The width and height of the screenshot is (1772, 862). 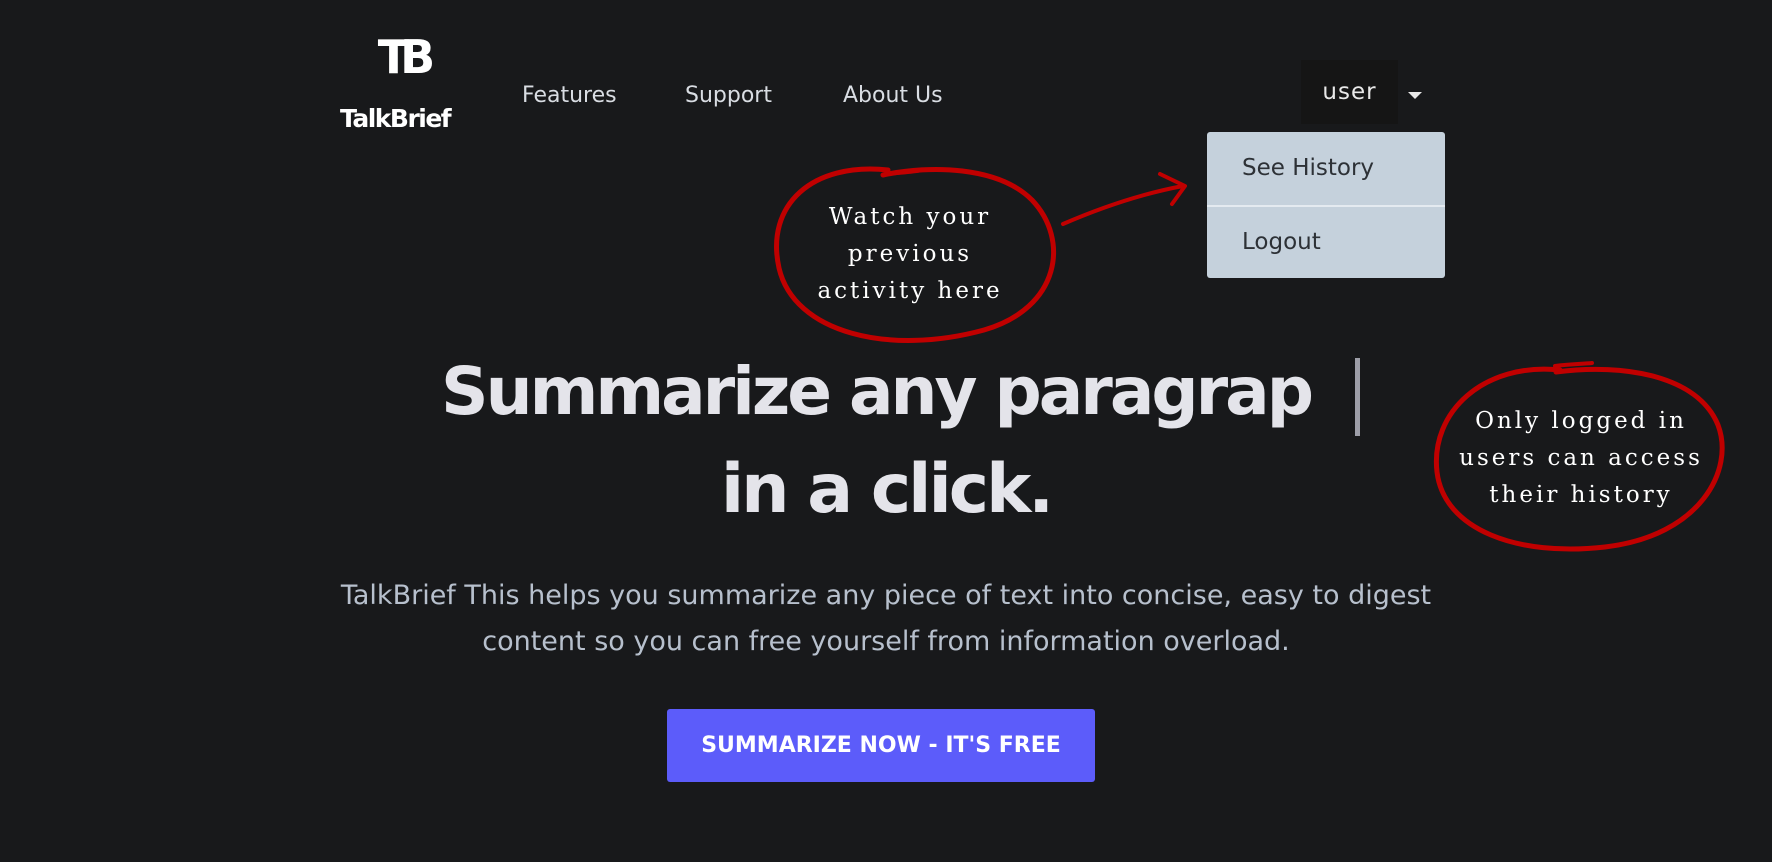 I want to click on brand-logo: TB TalkBrief, so click(x=406, y=82).